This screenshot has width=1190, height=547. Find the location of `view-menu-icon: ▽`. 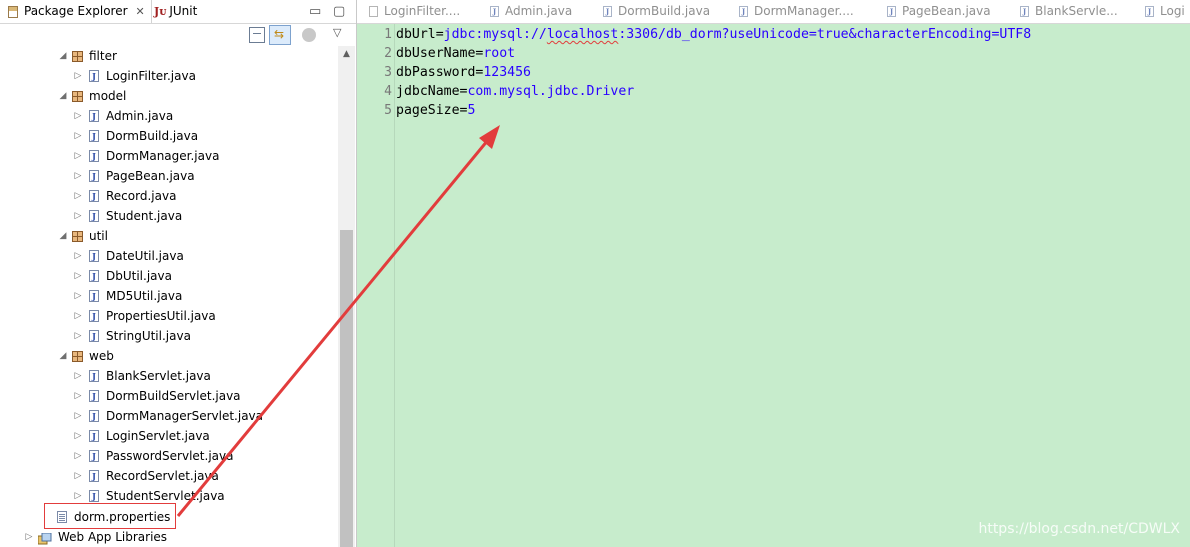

view-menu-icon: ▽ is located at coordinates (337, 32).